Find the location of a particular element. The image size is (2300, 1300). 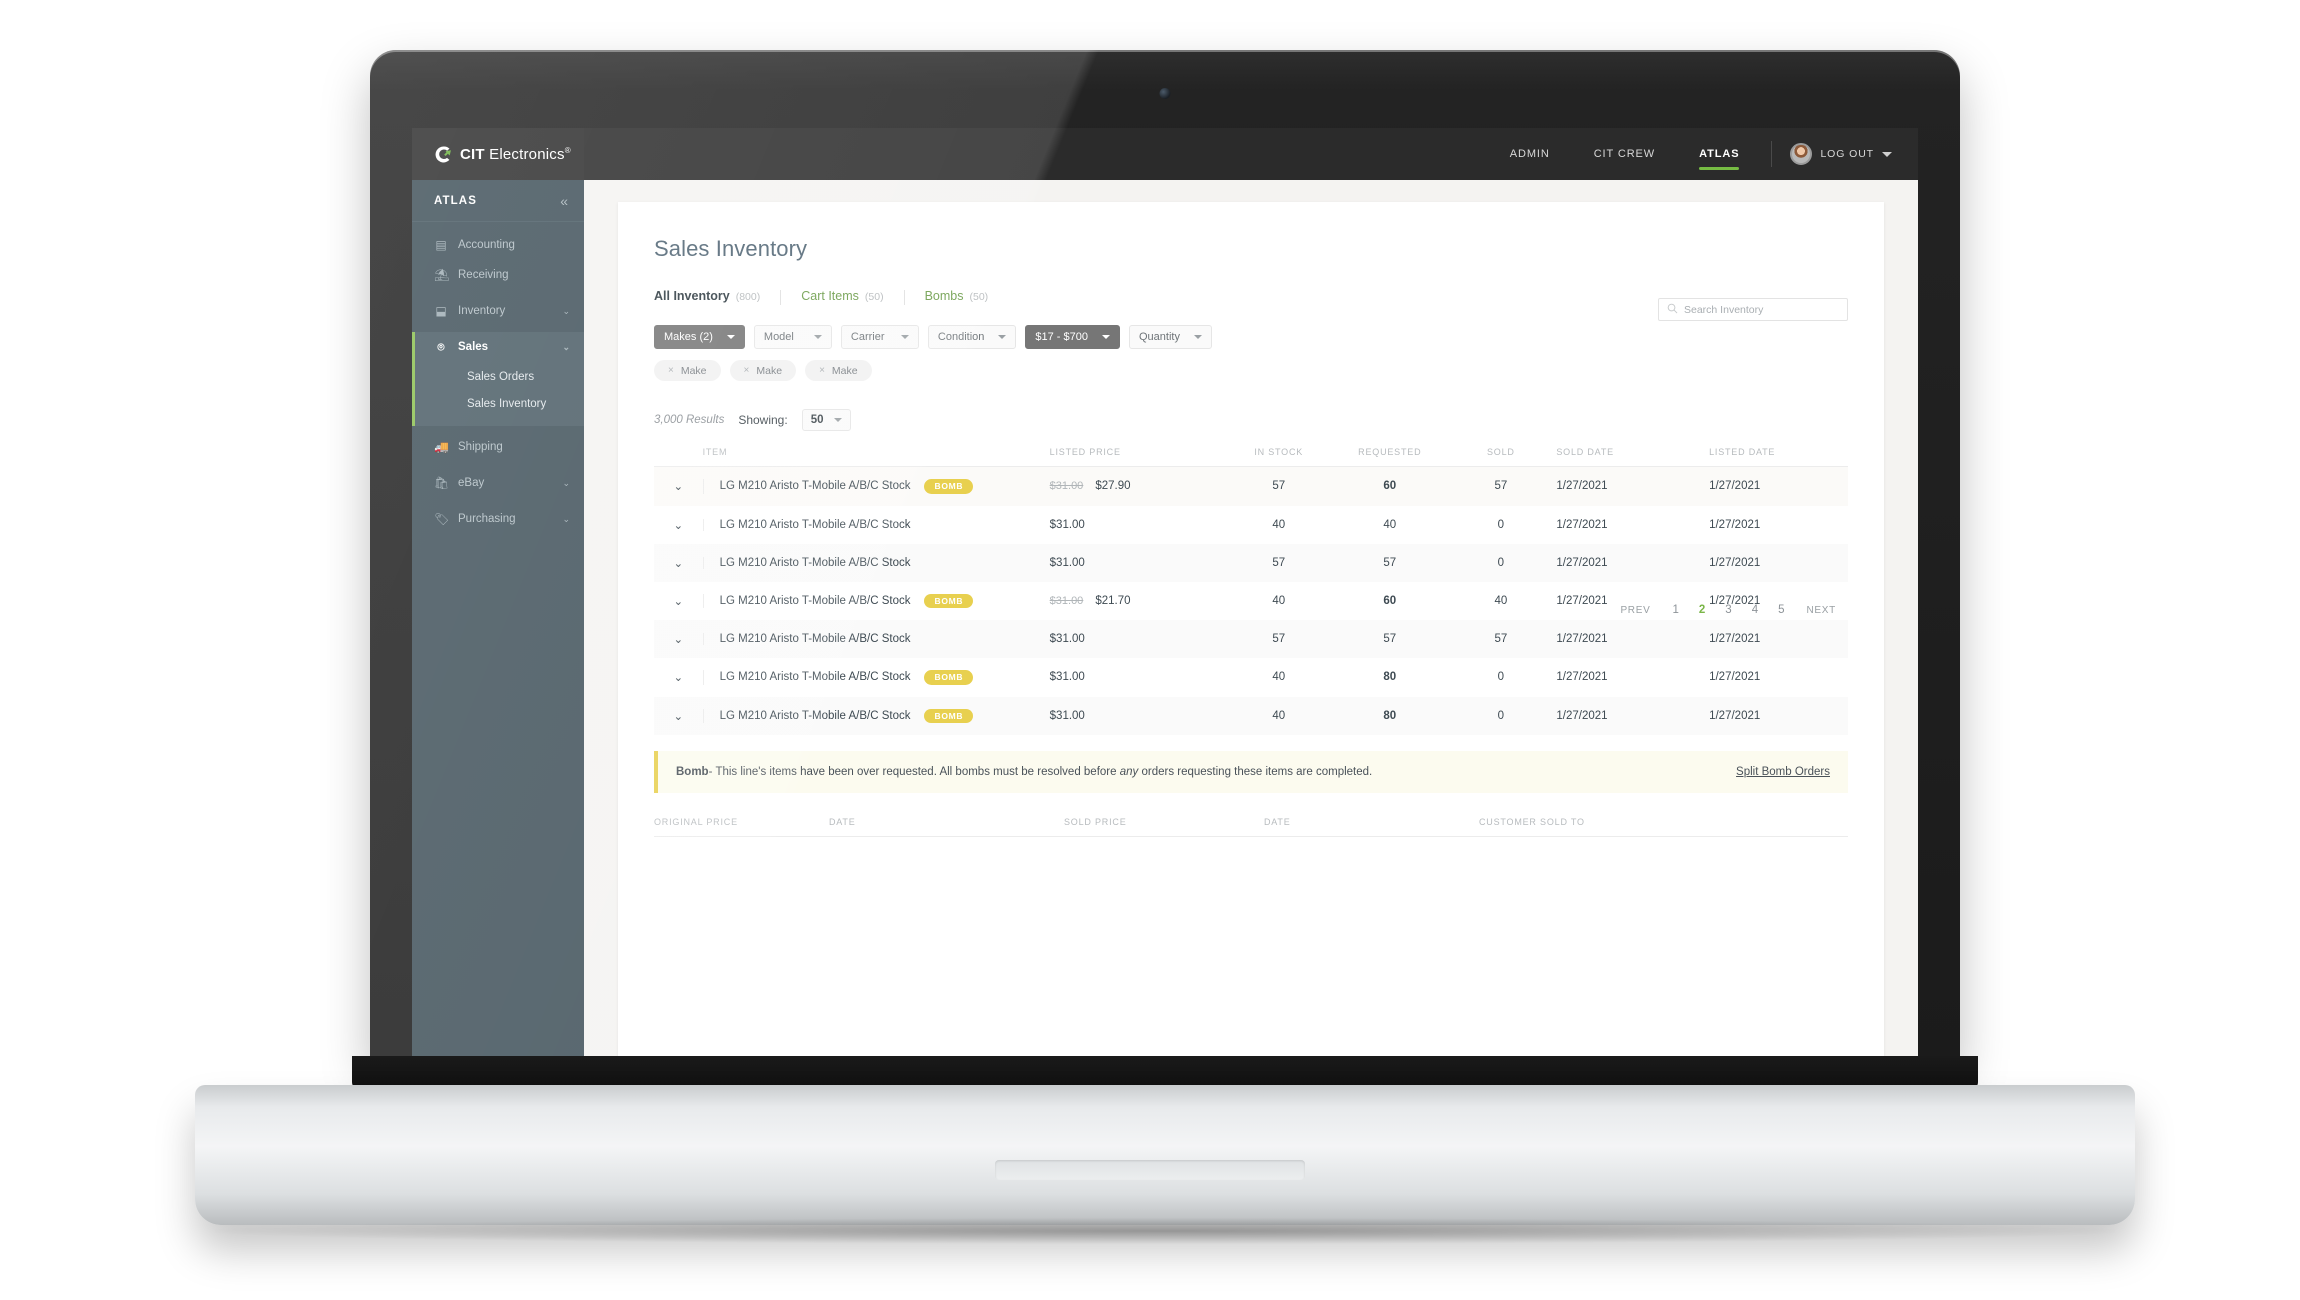

laptop-base is located at coordinates (1165, 1155).